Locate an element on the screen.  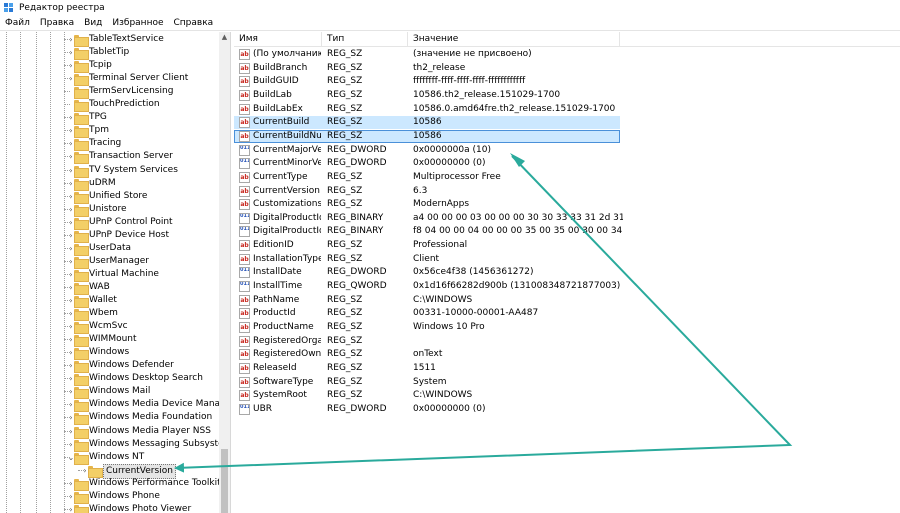
value-name-cell: PathName is located at coordinates (276, 299).